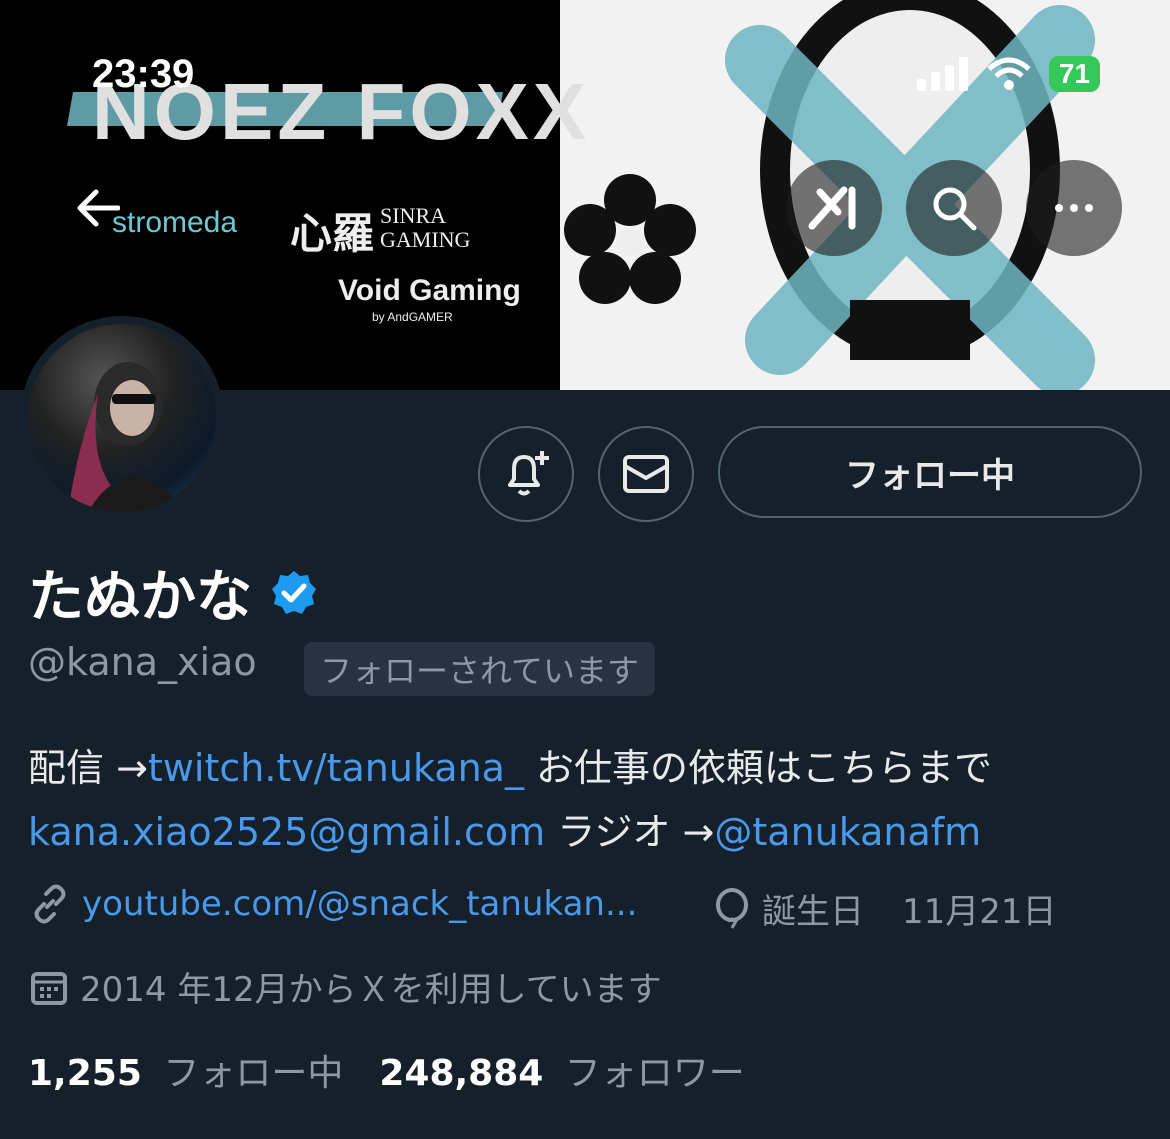  I want to click on email-link: kana.xiao2525@gmail.com, so click(286, 832).